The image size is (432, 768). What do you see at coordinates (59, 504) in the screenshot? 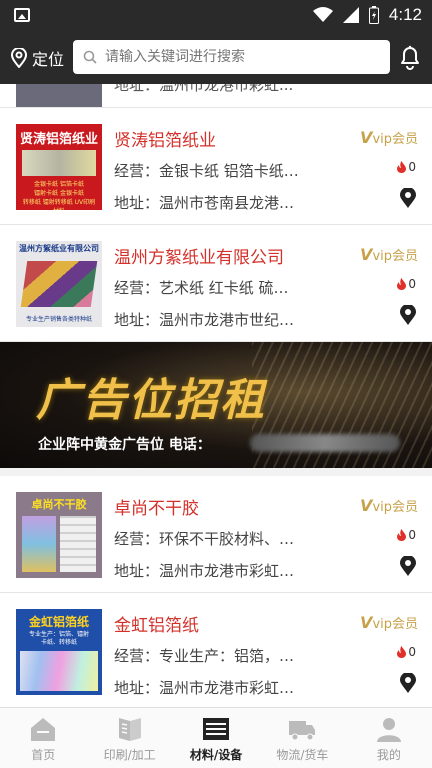
I see `thumbnail-title: 卓尚不干胶` at bounding box center [59, 504].